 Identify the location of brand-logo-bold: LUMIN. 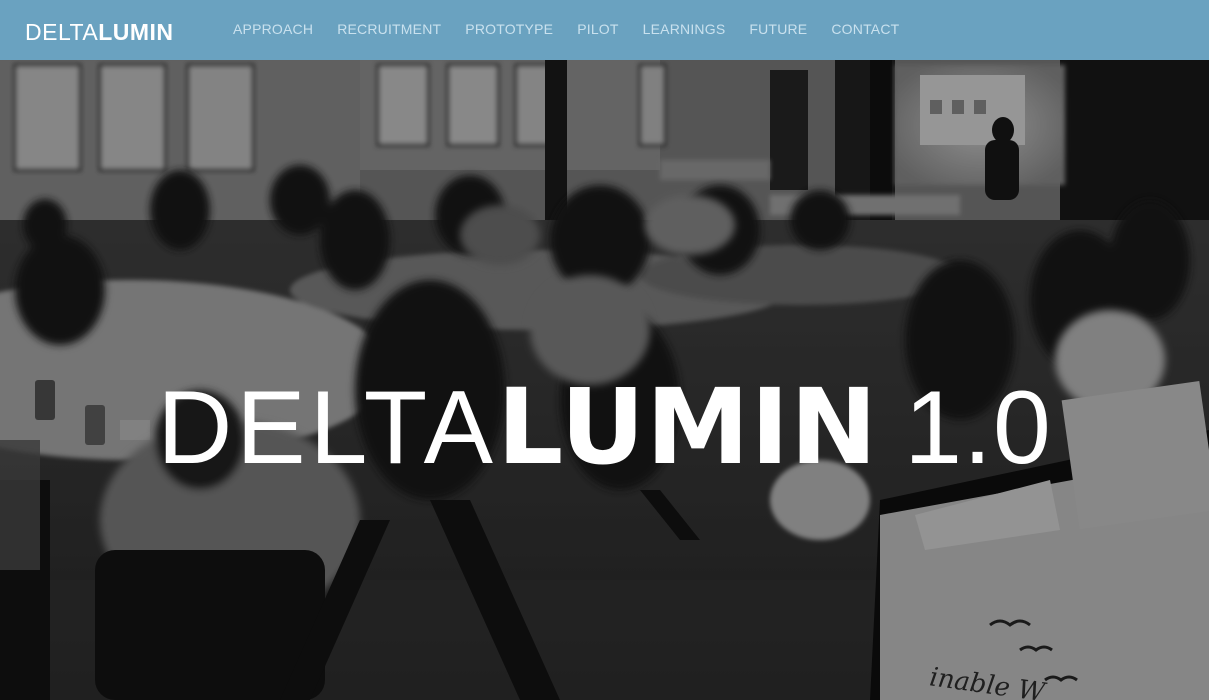
(136, 32).